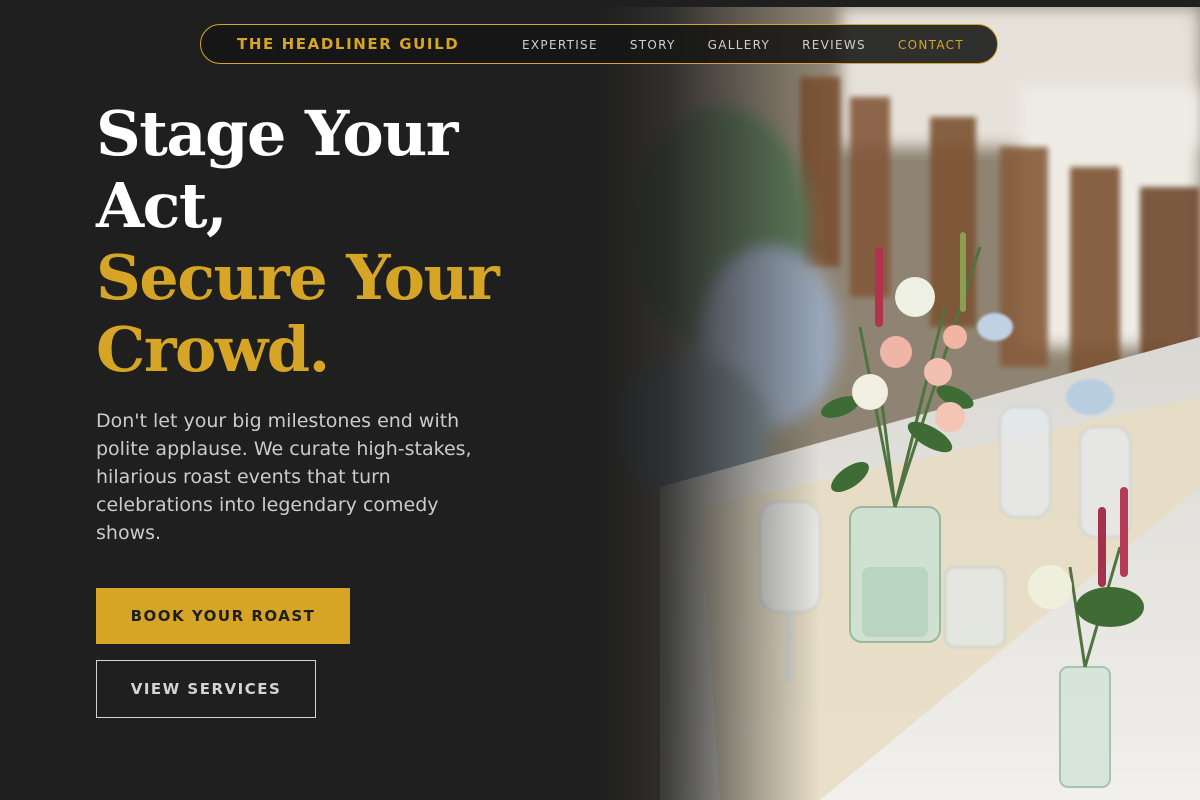 This screenshot has height=800, width=1200. Describe the element at coordinates (834, 45) in the screenshot. I see `nav-link-reviews: REVIEWS` at that location.